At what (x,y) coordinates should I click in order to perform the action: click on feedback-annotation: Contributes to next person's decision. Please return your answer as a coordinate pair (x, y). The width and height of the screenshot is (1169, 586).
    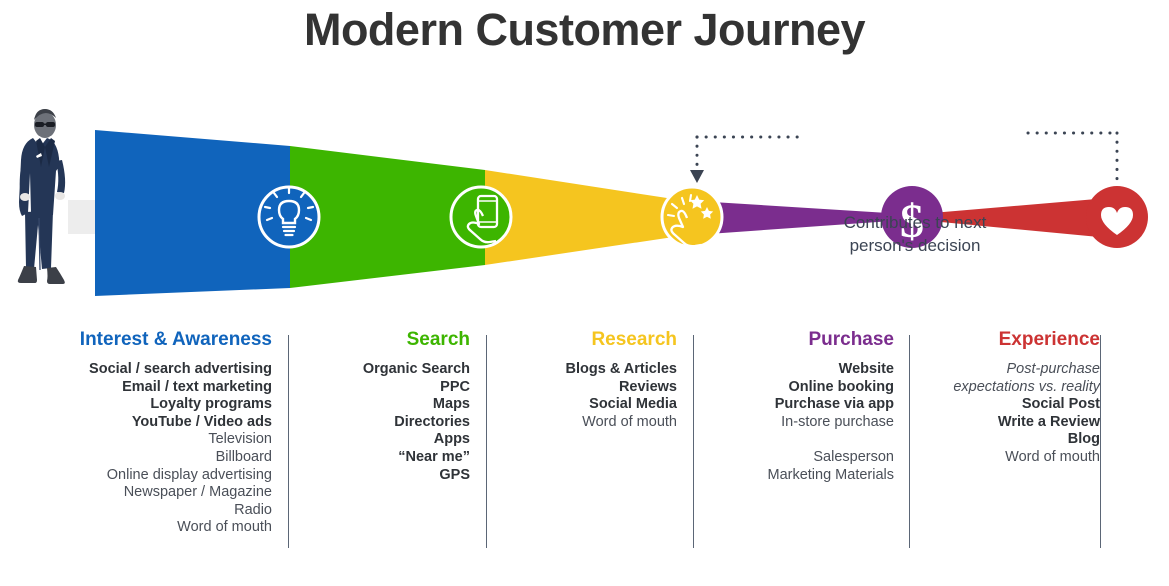
    Looking at the image, I should click on (915, 235).